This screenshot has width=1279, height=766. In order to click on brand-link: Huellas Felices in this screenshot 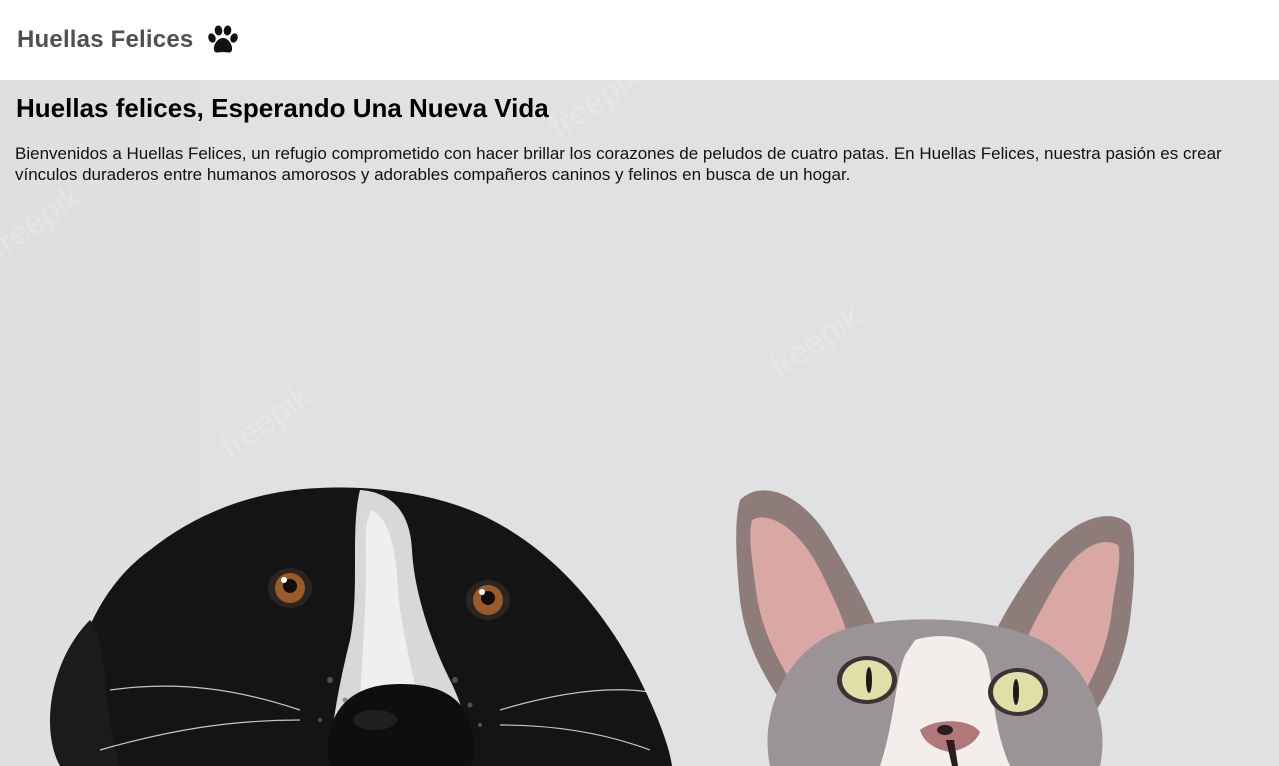, I will do `click(128, 40)`.